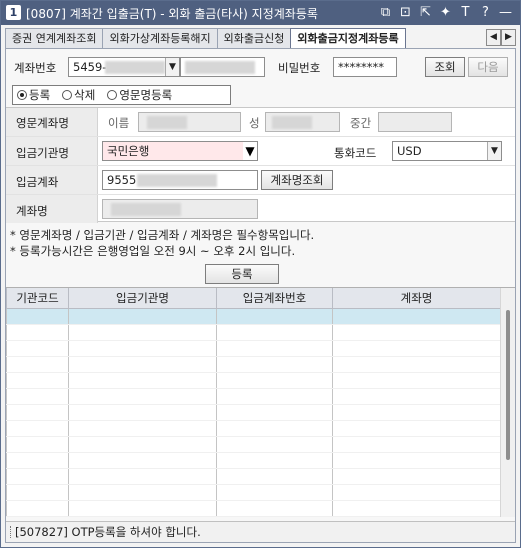 The height and width of the screenshot is (548, 521). What do you see at coordinates (42, 153) in the screenshot?
I see `bank-label: 입금기관명` at bounding box center [42, 153].